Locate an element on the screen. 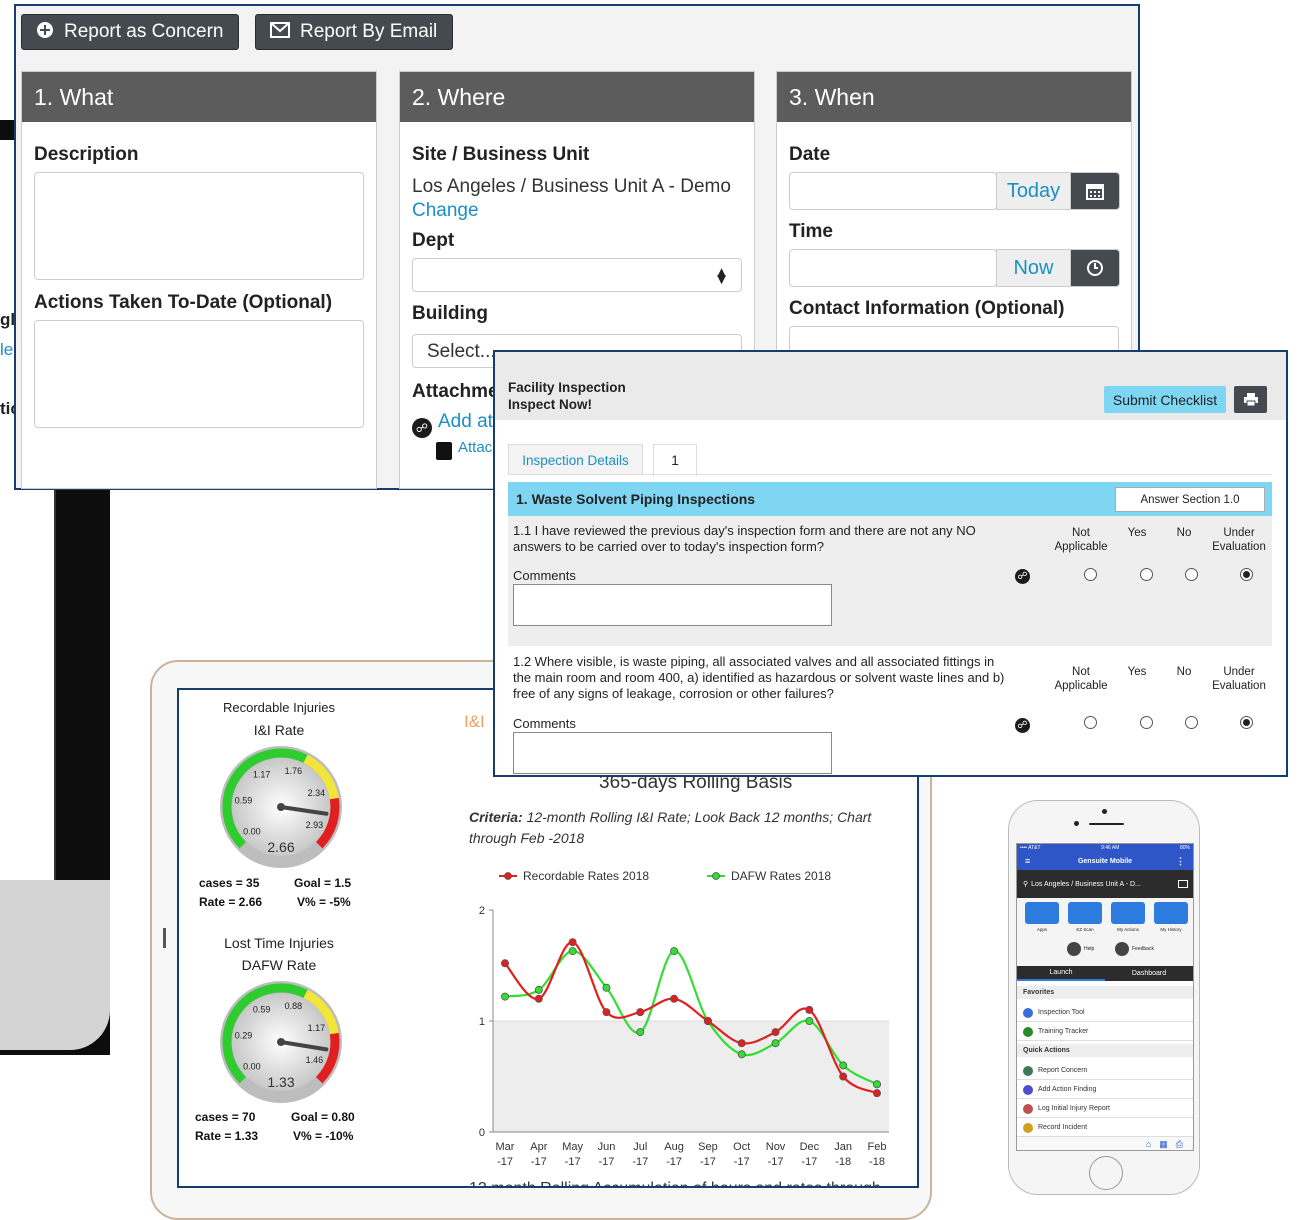 The image size is (1303, 1220). gauge1-tick-label: 1.76 is located at coordinates (294, 771).